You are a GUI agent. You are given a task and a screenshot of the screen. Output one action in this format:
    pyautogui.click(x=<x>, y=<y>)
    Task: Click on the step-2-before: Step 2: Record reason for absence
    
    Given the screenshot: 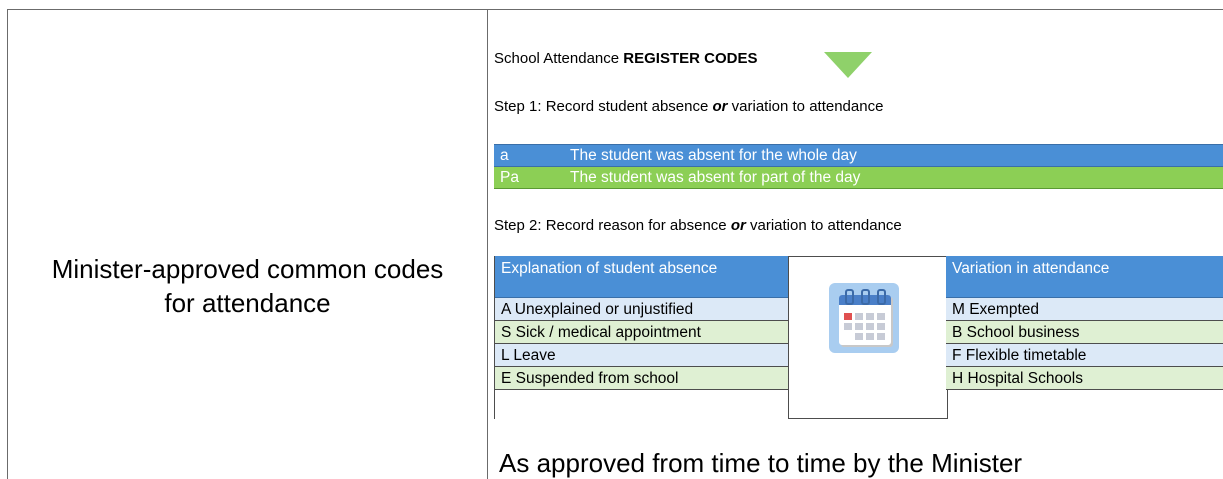 What is the action you would take?
    pyautogui.click(x=612, y=225)
    